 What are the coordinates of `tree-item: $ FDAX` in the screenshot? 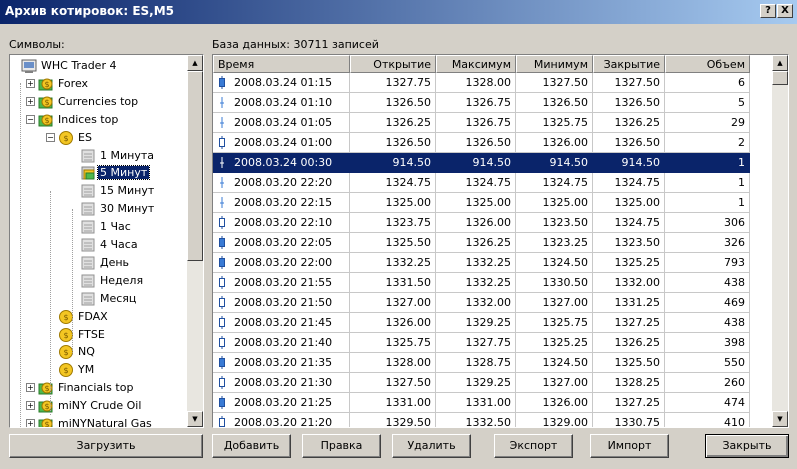 It's located at (98, 317).